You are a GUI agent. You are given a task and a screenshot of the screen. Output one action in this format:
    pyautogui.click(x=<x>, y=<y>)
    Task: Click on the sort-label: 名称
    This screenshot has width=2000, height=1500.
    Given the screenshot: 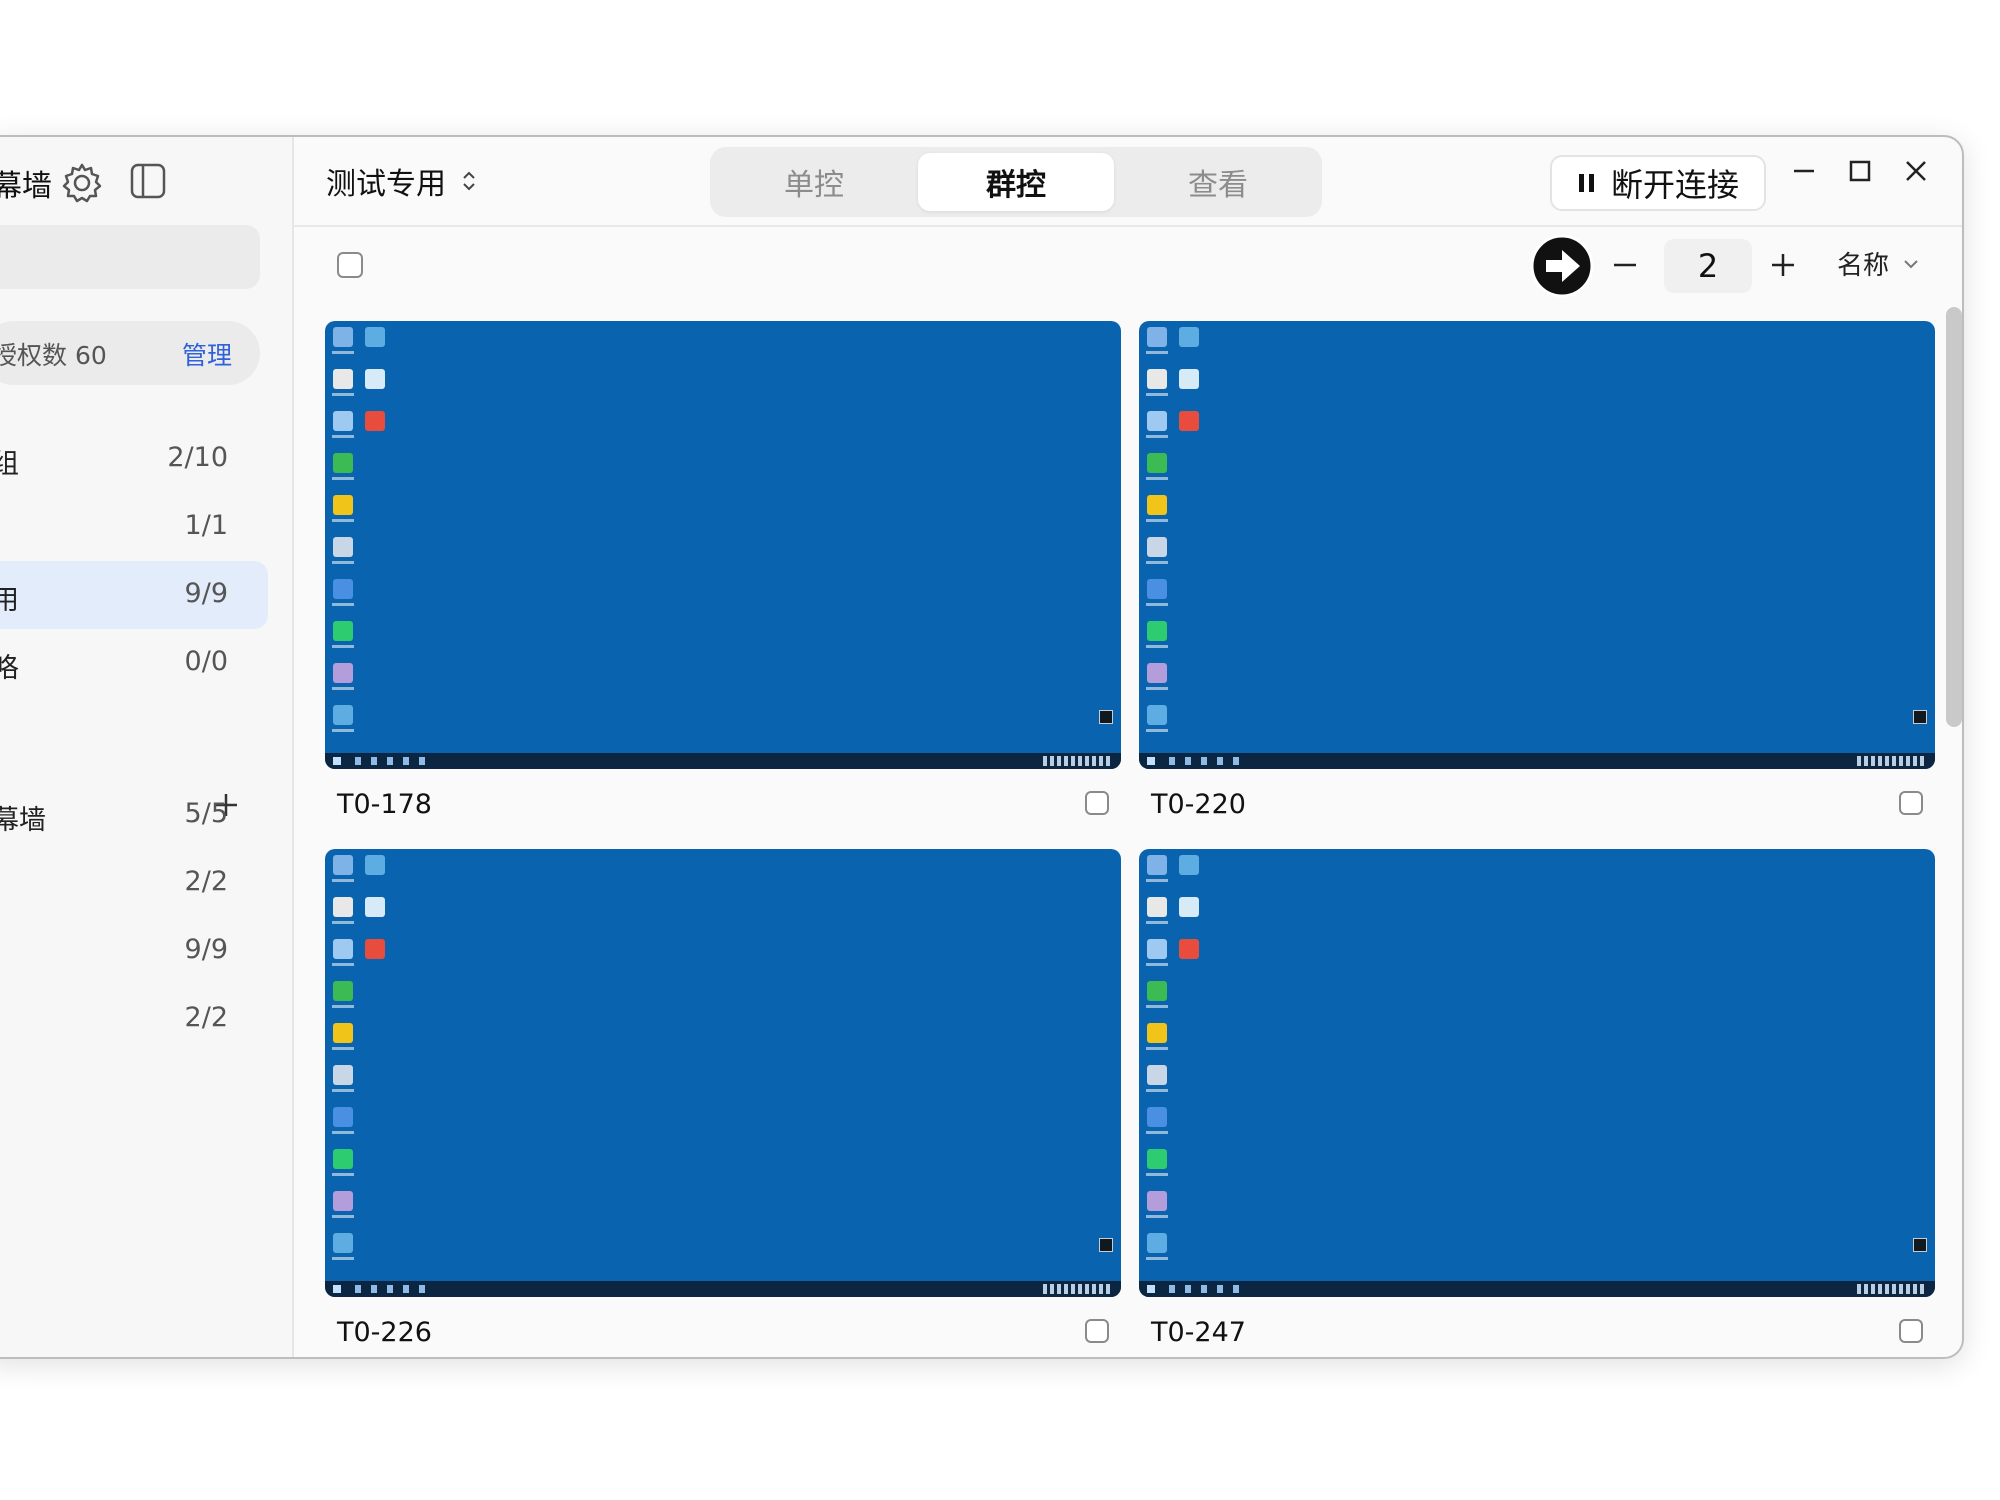 What is the action you would take?
    pyautogui.click(x=1863, y=266)
    